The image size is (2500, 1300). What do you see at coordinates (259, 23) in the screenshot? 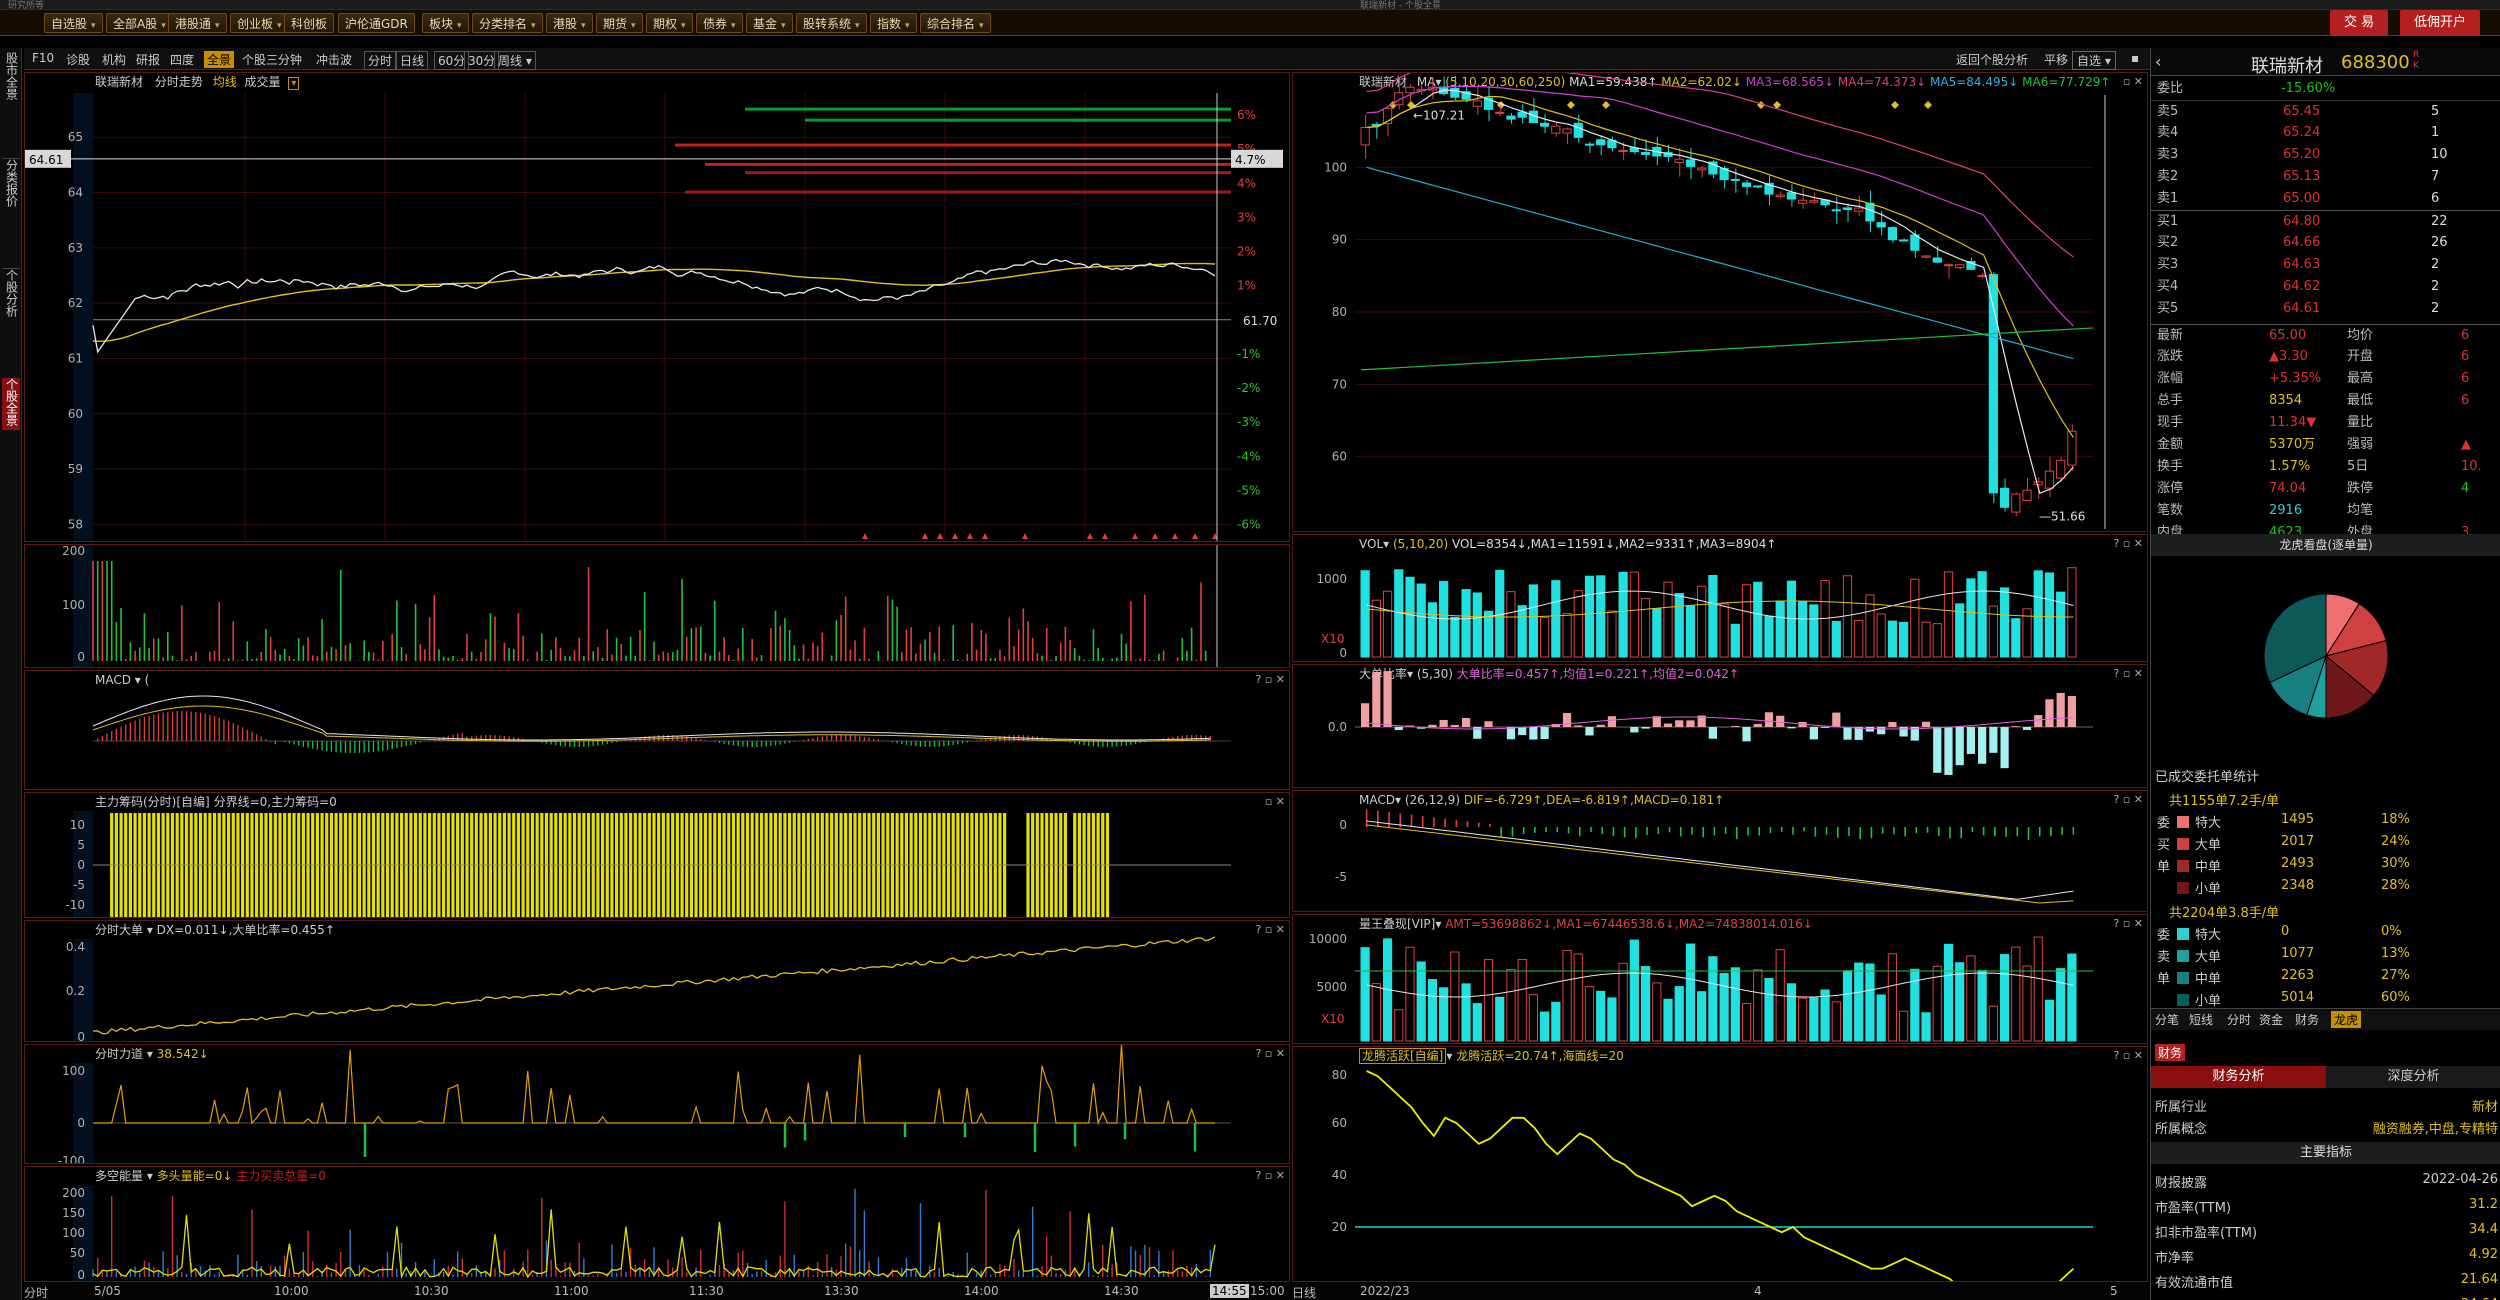
I see `toolbar-button-3: 创业板 ▾` at bounding box center [259, 23].